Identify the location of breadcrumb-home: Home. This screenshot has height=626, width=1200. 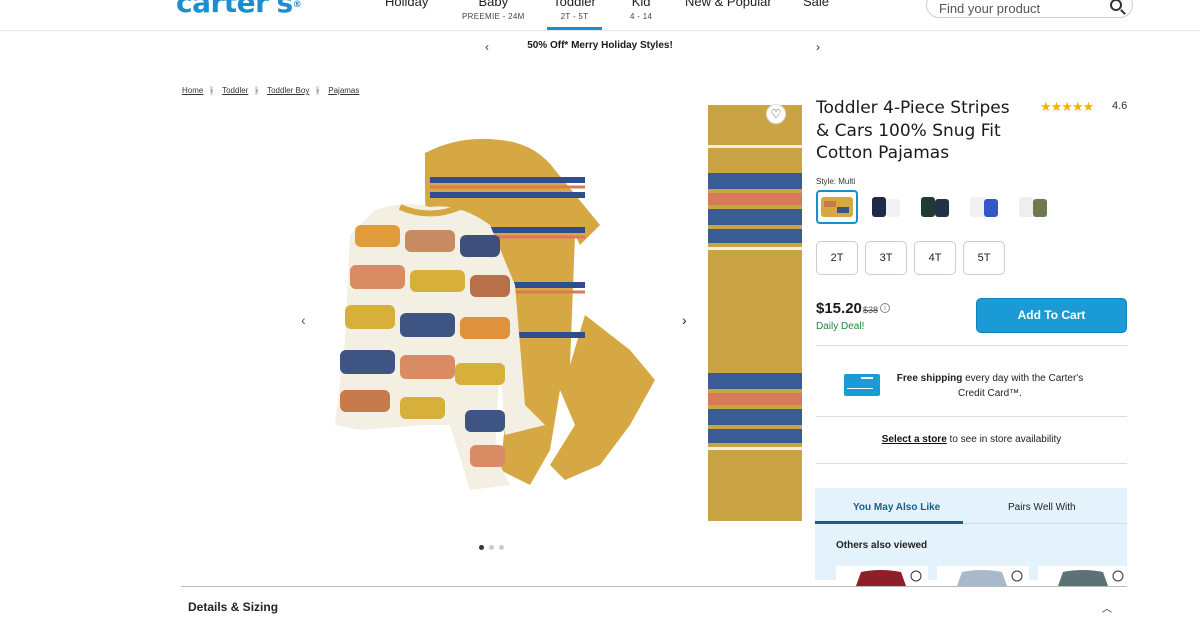
(192, 90).